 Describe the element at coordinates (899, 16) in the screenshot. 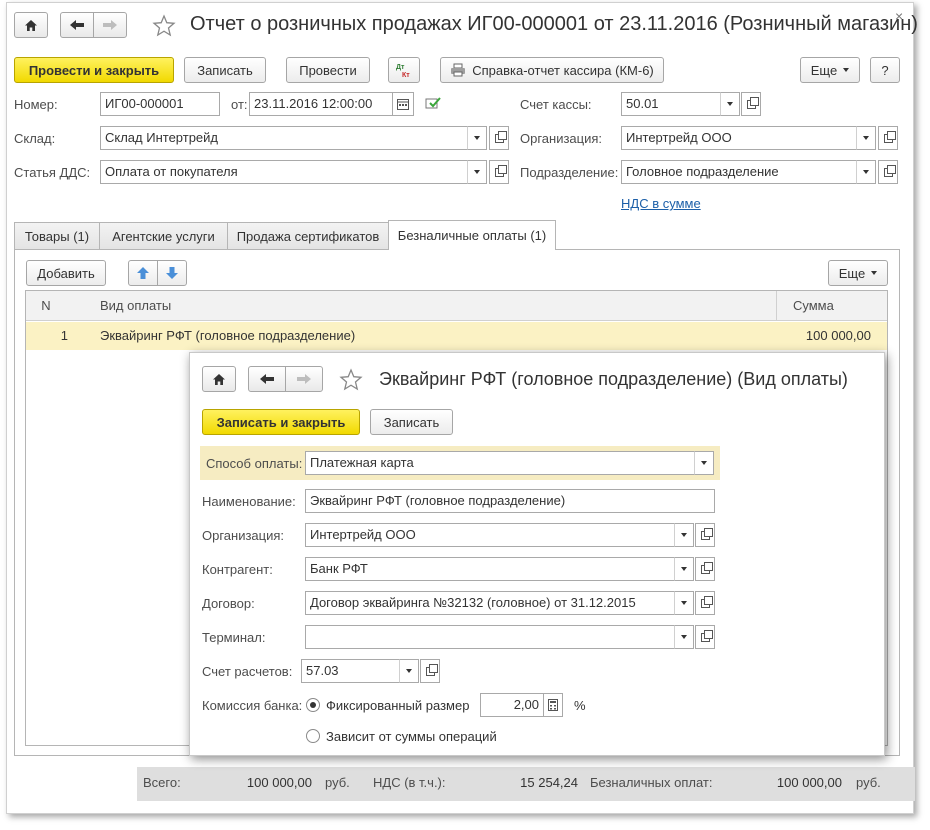

I see `close-icon: ×` at that location.